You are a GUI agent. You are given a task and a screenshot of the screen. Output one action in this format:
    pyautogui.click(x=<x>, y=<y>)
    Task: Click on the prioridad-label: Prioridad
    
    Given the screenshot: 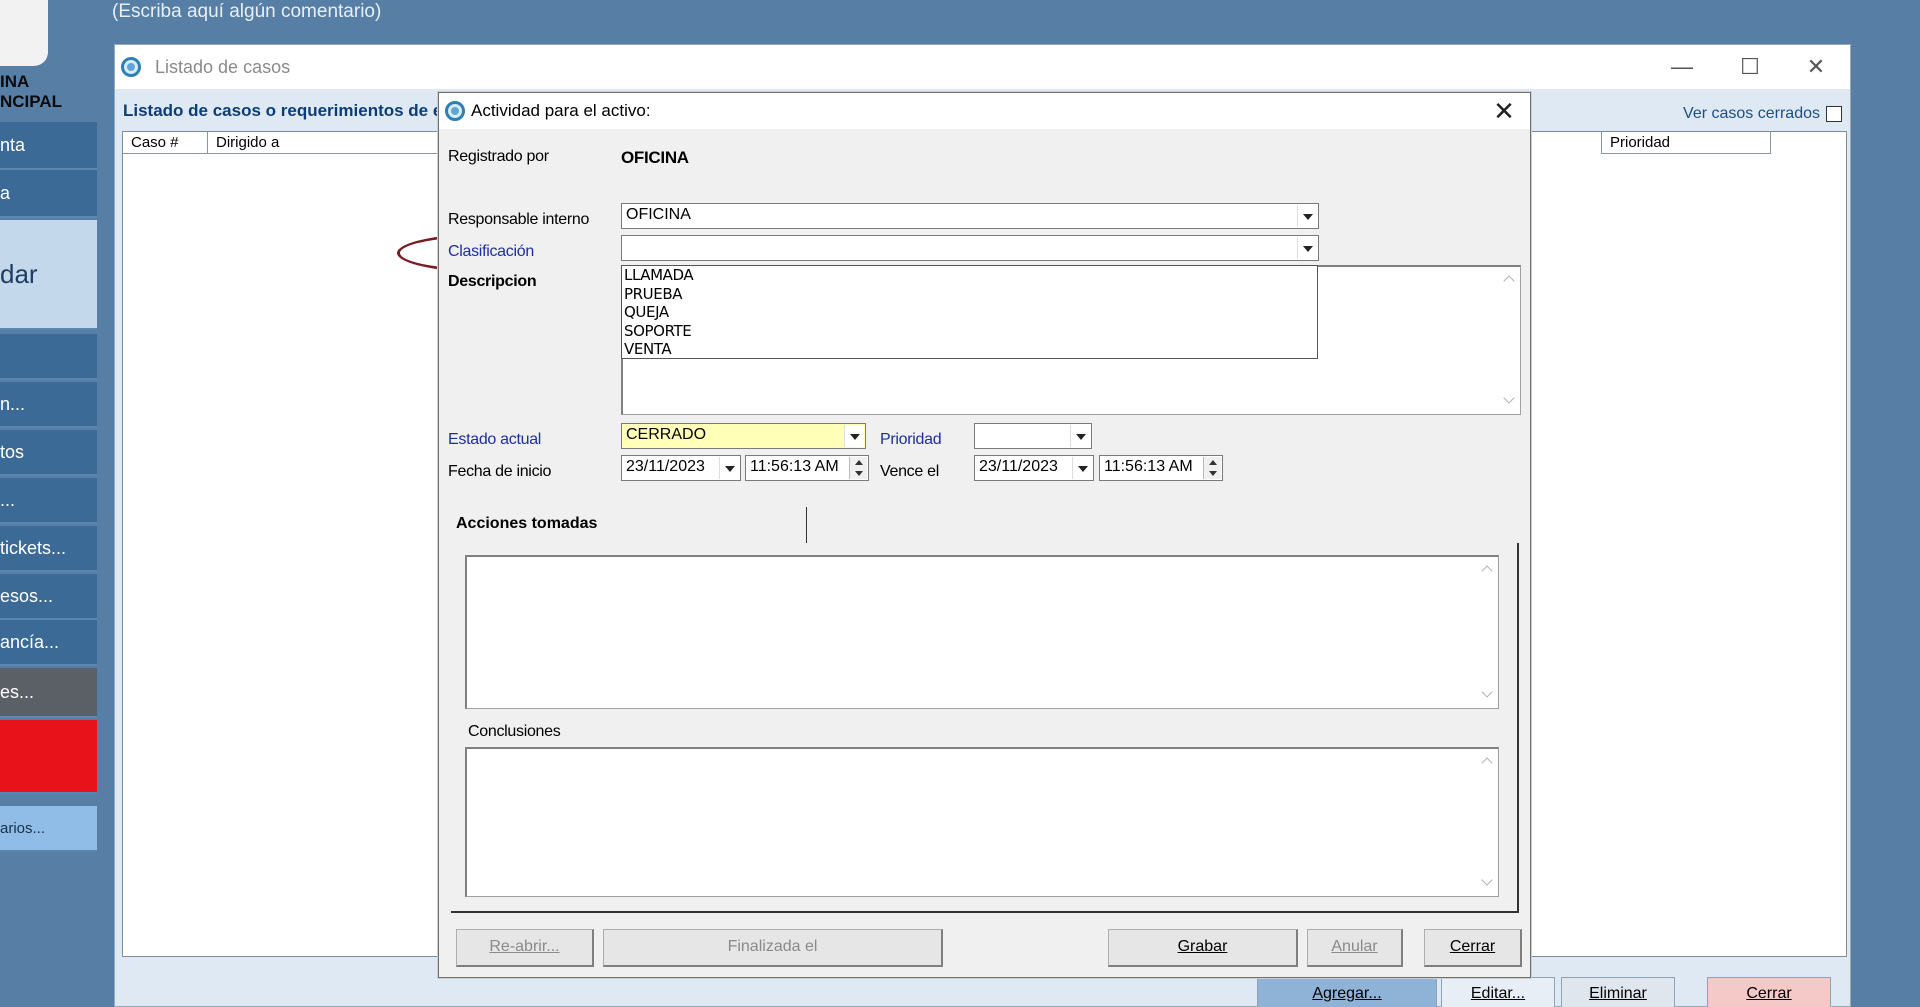 What is the action you would take?
    pyautogui.click(x=911, y=439)
    